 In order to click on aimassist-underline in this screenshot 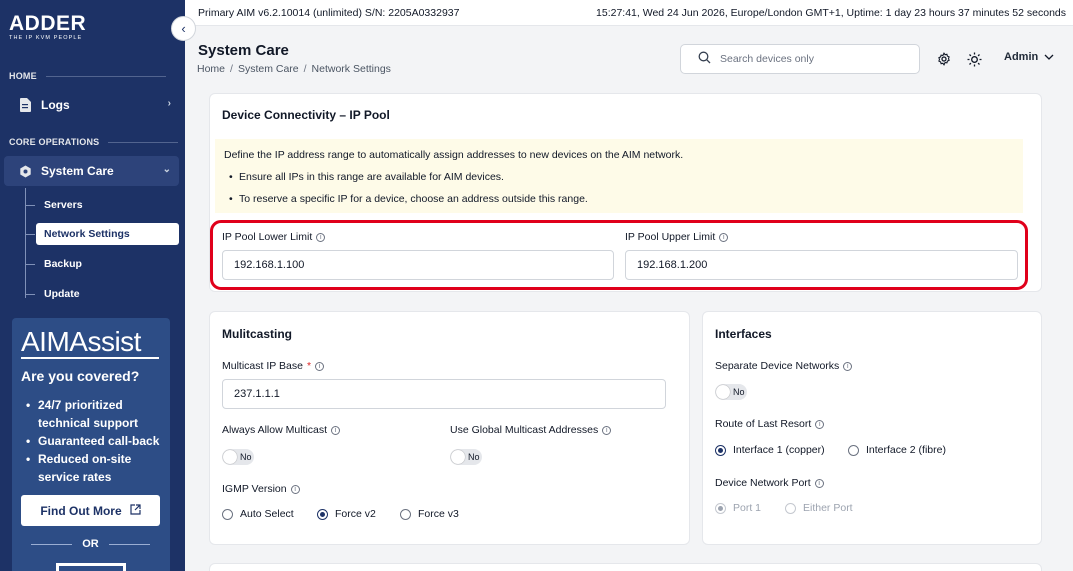, I will do `click(90, 358)`.